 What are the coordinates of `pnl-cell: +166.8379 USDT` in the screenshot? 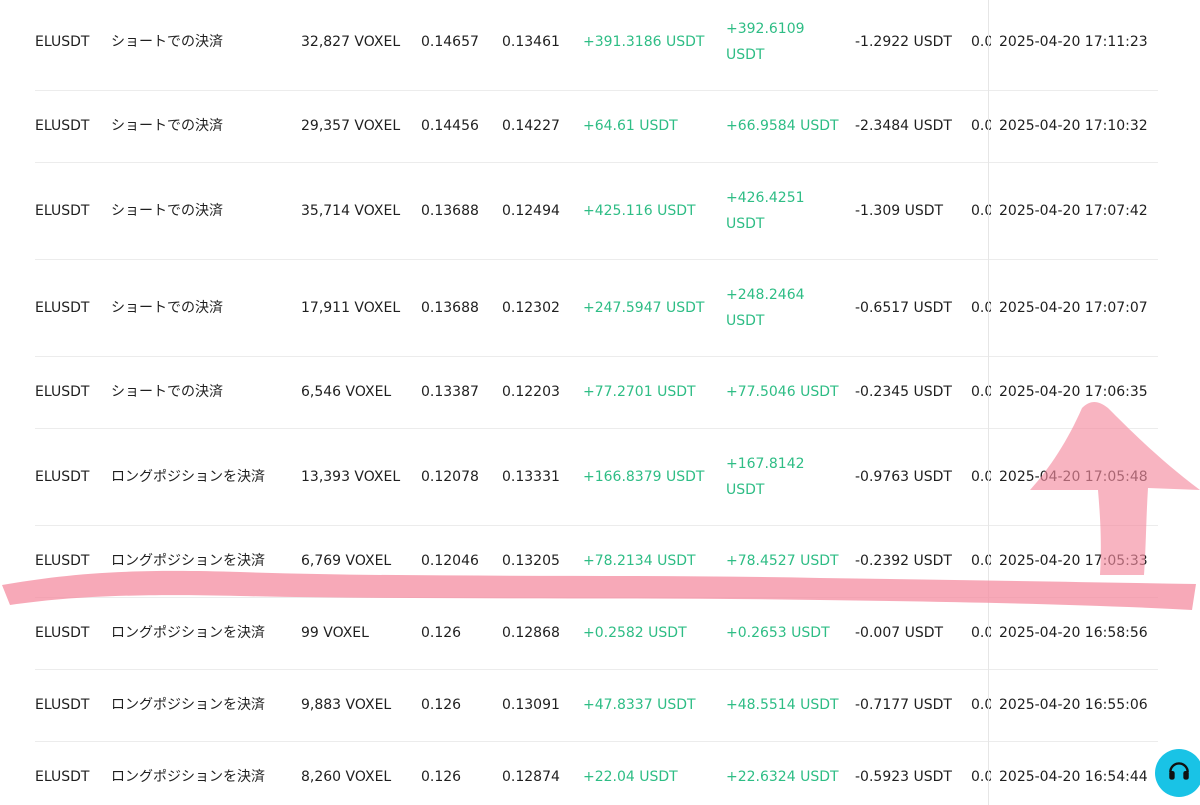 It's located at (644, 477).